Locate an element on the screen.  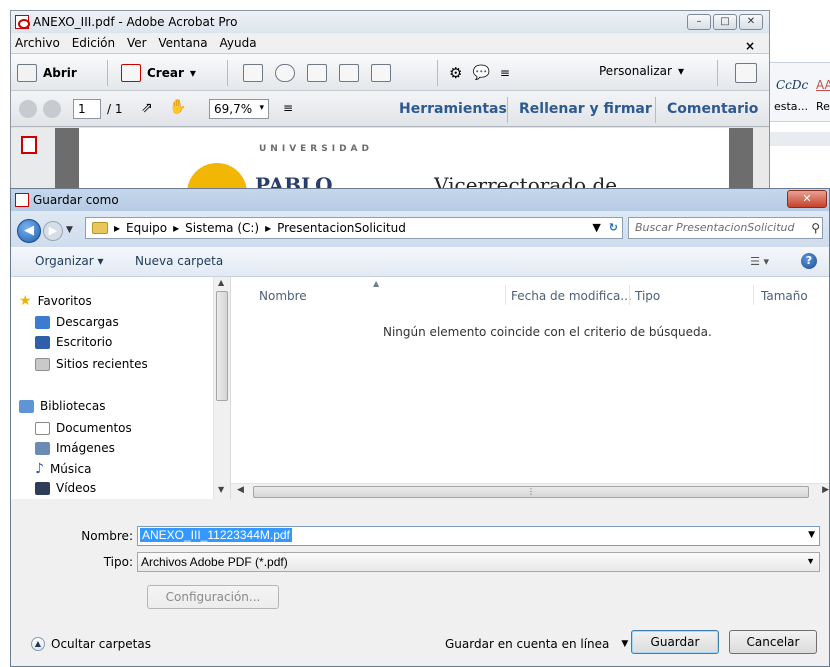
acrobat-side-pane is located at coordinates (33, 162).